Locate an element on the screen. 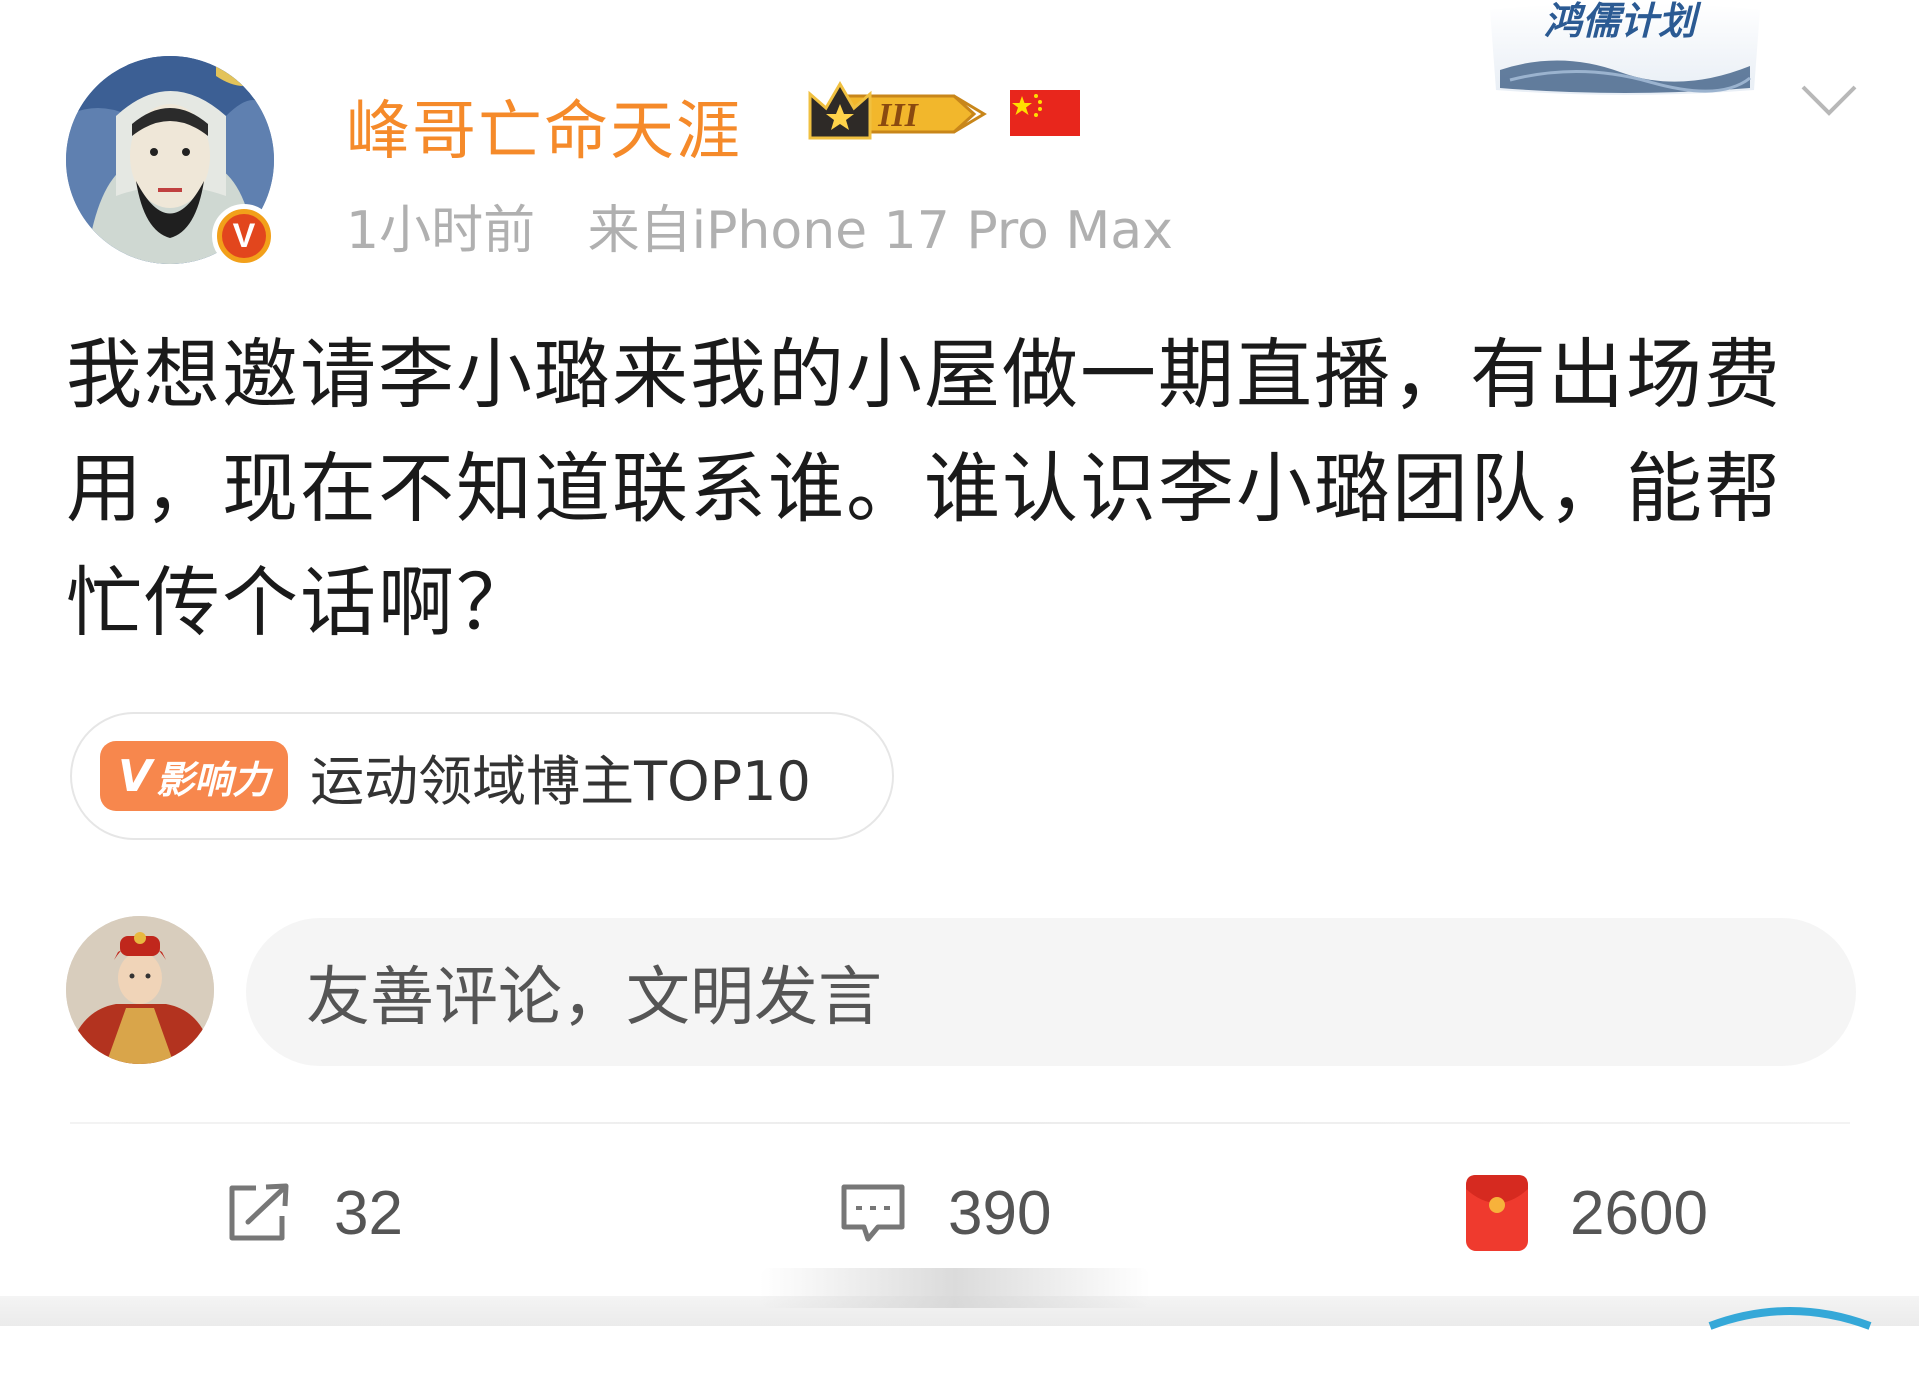  campaign-banner-text: 鸿儒计划 is located at coordinates (1623, 21).